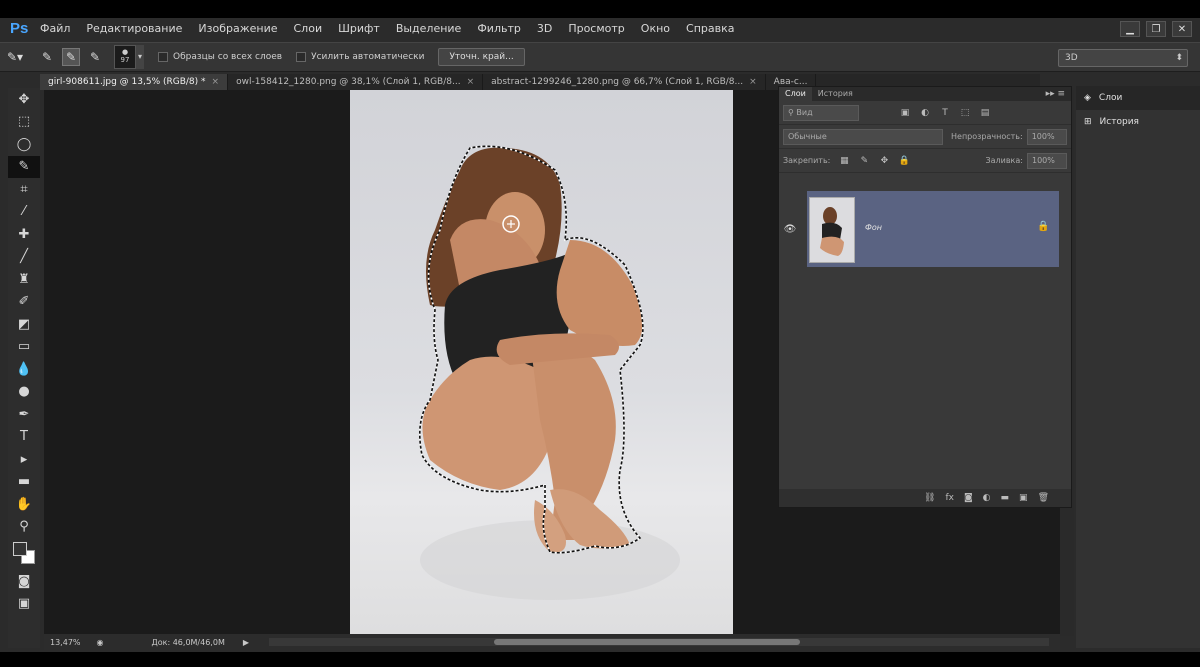 The height and width of the screenshot is (667, 1200). I want to click on lasso-tool-icon: ◯, so click(24, 144).